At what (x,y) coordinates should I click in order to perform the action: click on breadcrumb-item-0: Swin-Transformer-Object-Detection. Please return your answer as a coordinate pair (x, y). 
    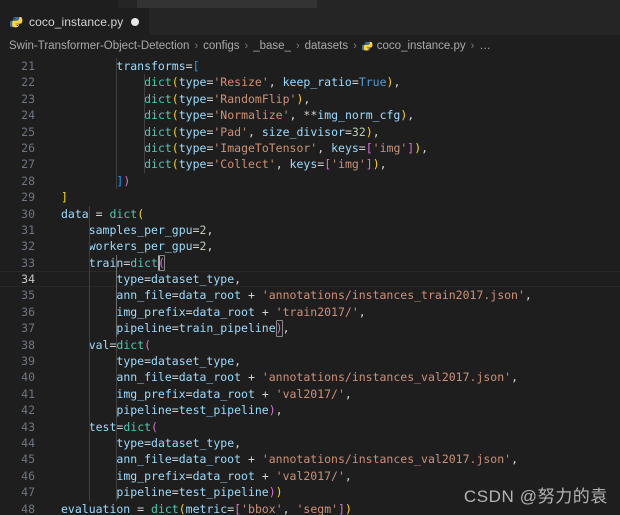
    Looking at the image, I should click on (99, 46).